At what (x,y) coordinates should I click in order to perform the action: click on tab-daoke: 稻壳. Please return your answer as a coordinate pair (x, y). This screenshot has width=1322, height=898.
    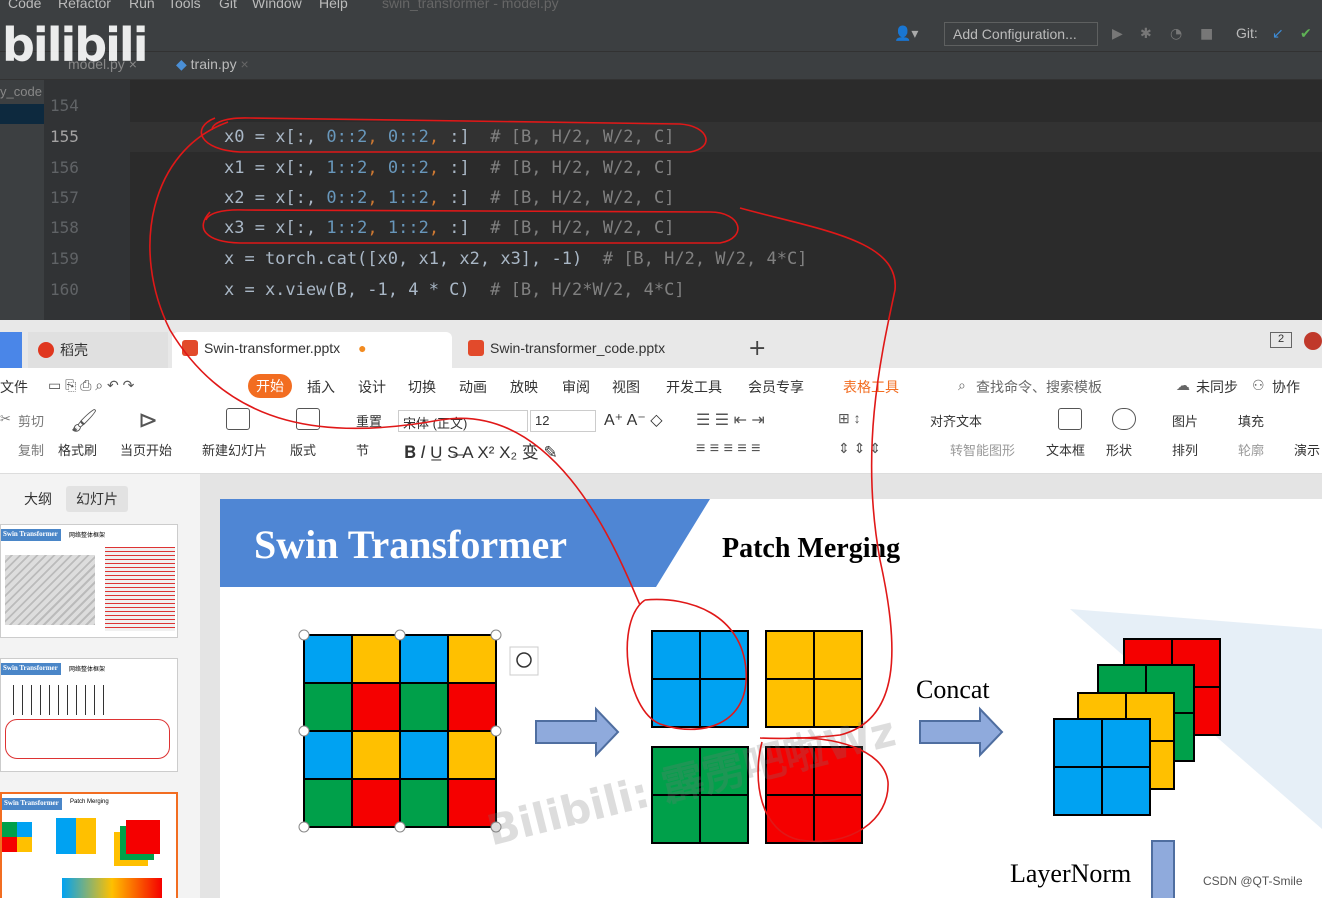
    Looking at the image, I should click on (98, 350).